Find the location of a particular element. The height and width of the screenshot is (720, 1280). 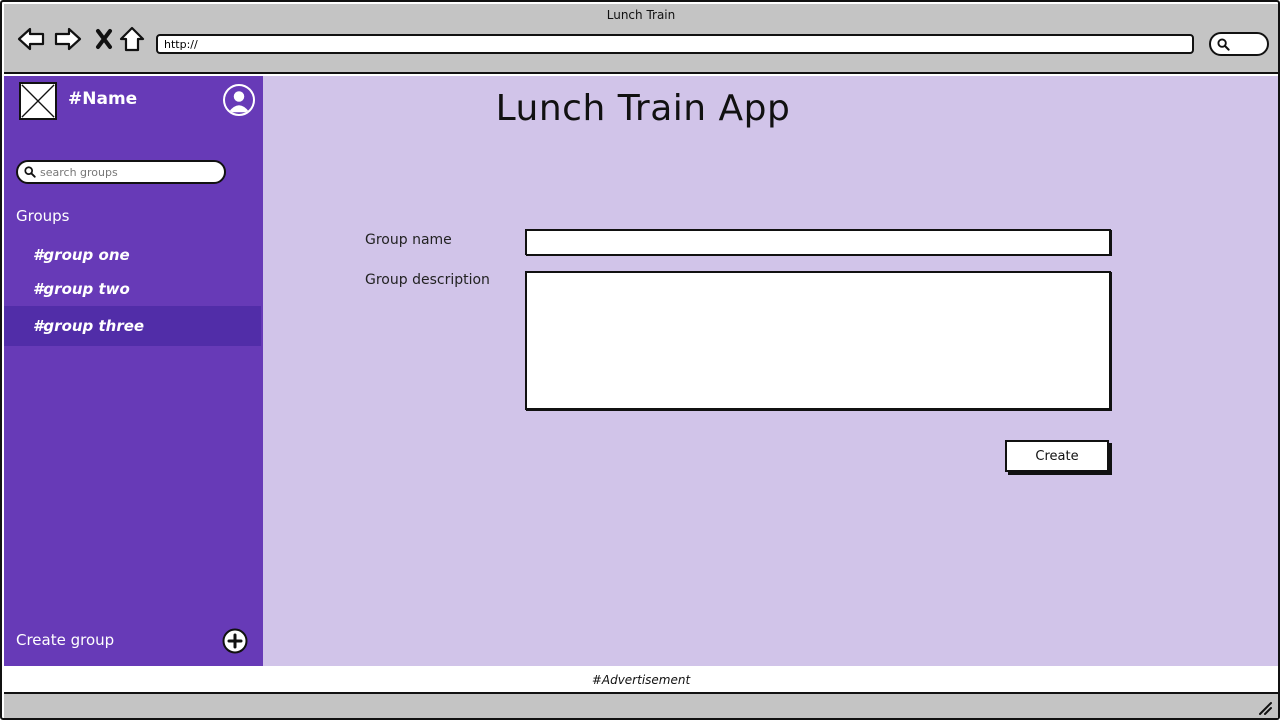

resize-grip-icon is located at coordinates (1264, 707).